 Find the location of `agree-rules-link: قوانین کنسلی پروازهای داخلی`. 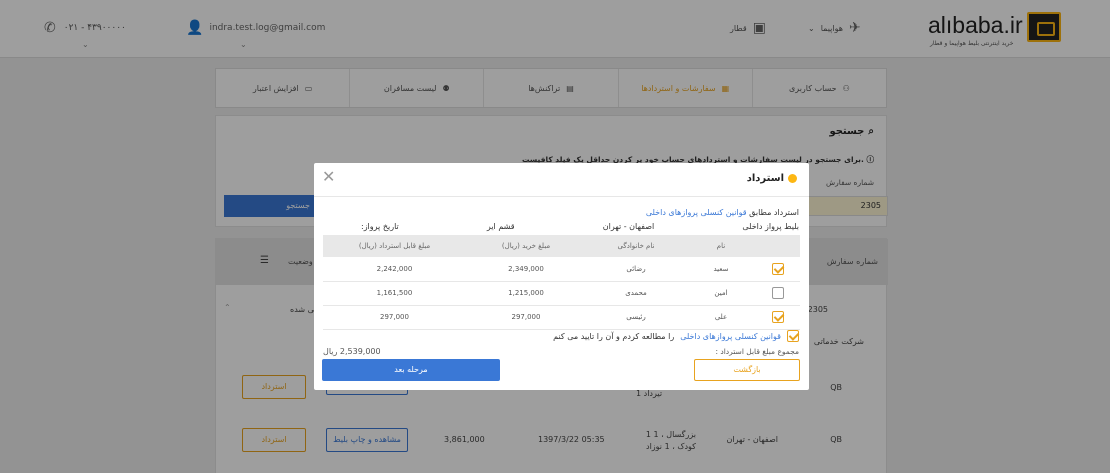

agree-rules-link: قوانین کنسلی پروازهای داخلی is located at coordinates (730, 336).